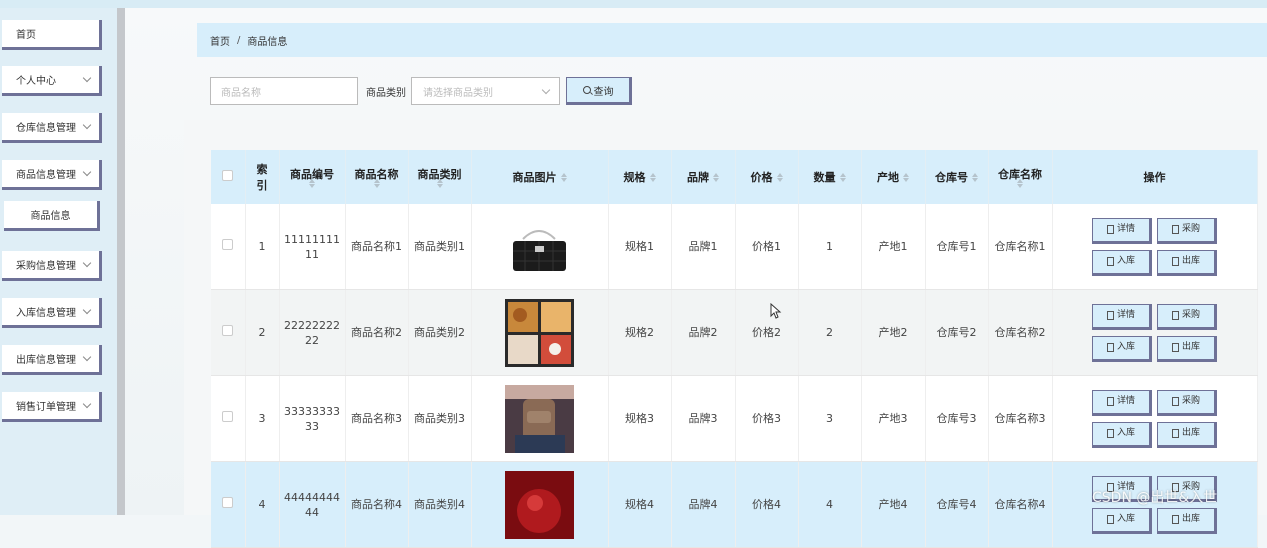 The image size is (1267, 548). I want to click on header-spec: 规格, so click(640, 177).